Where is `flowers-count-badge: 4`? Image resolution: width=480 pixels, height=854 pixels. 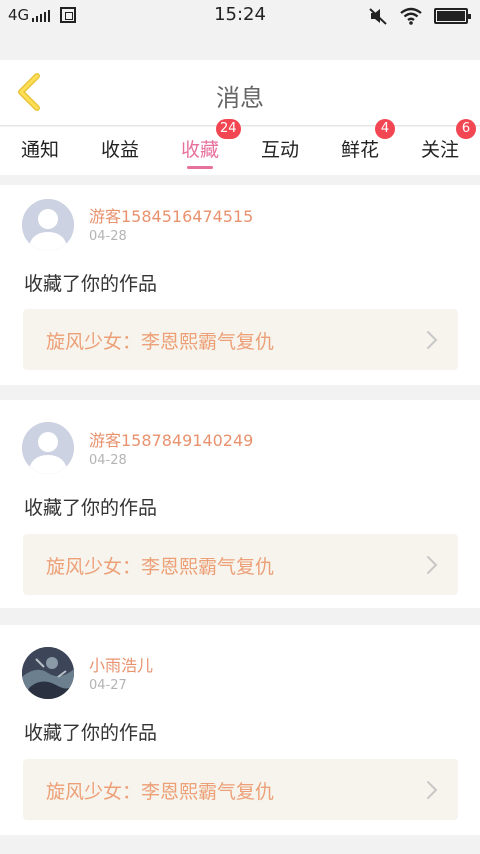 flowers-count-badge: 4 is located at coordinates (385, 129).